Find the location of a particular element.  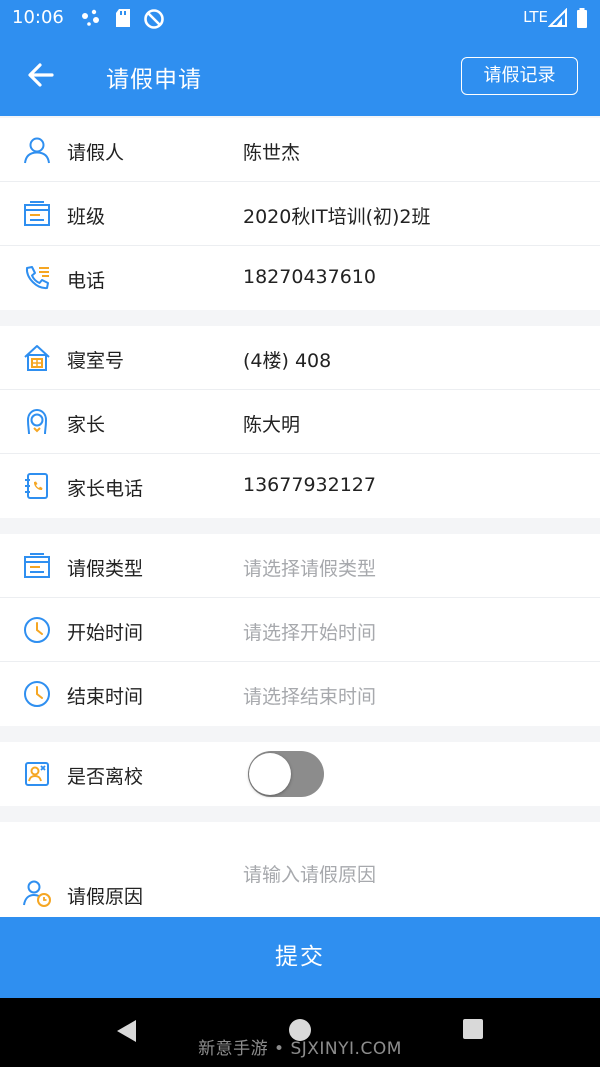

submit-button: 提交 is located at coordinates (300, 957).